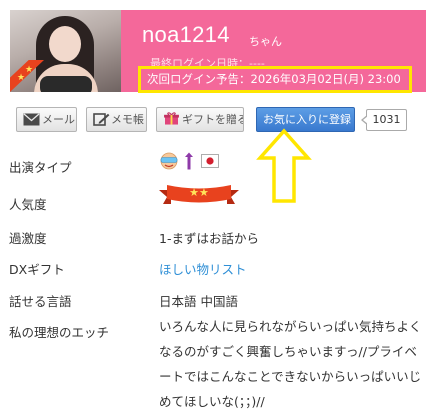  I want to click on memo-button: メモ帳, so click(116, 119).